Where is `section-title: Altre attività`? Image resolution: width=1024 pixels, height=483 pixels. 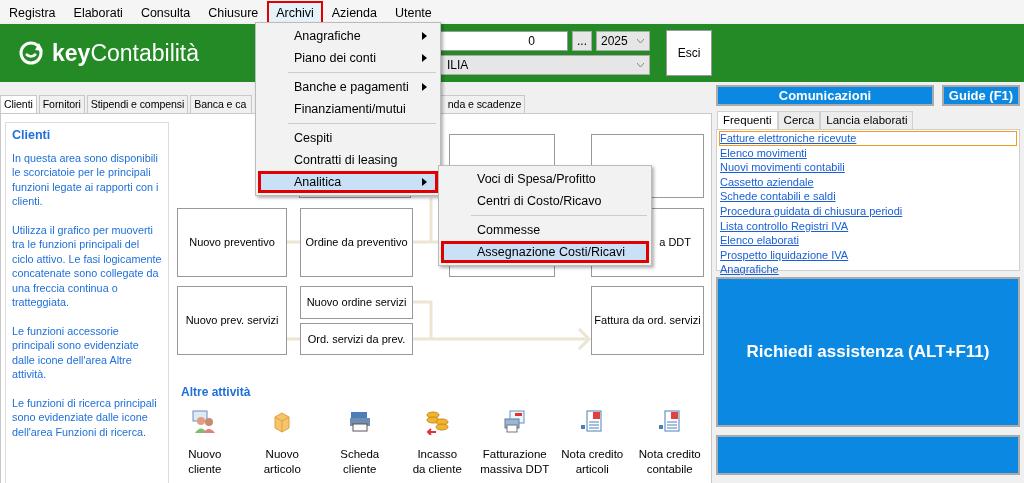
section-title: Altre attività is located at coordinates (216, 392).